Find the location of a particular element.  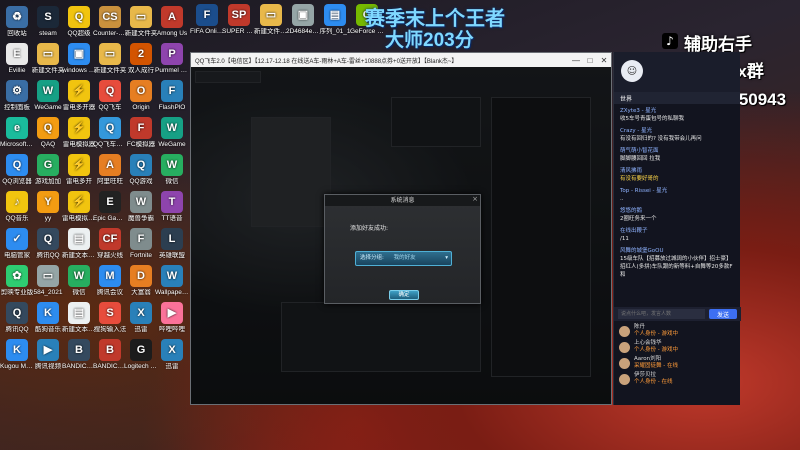

chat-username: 风舞的城堡GoOU is located at coordinates (677, 251).